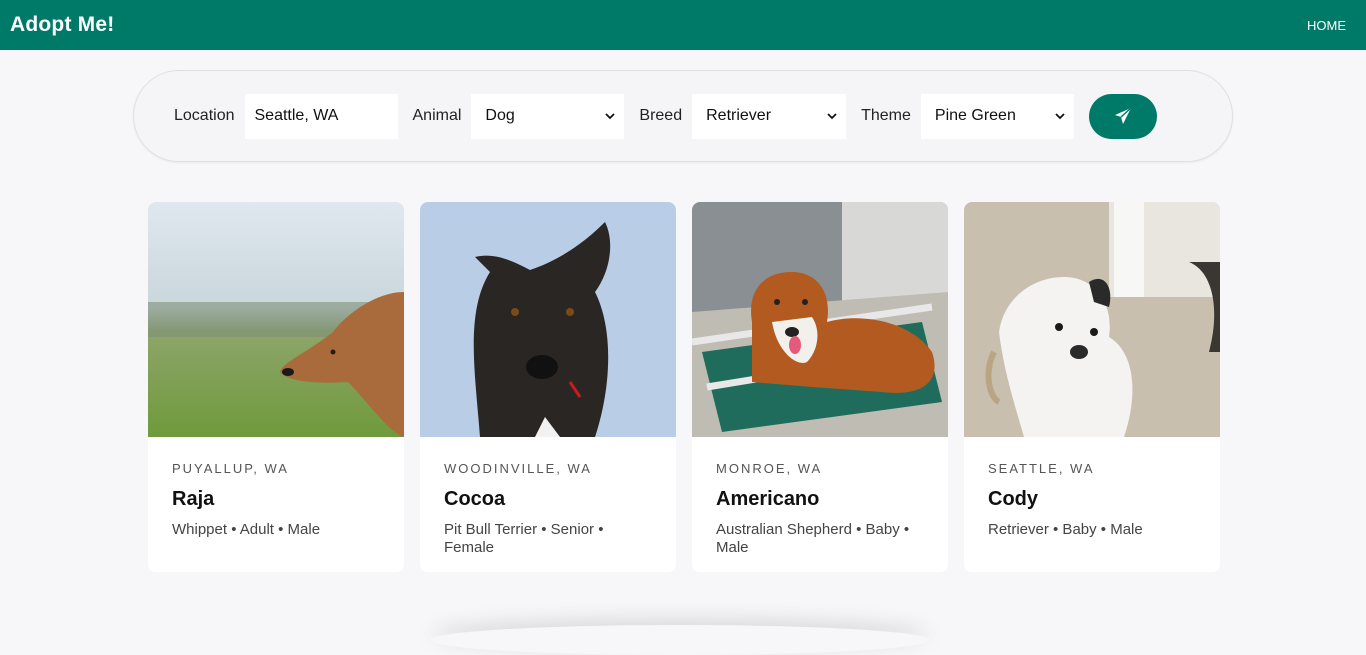 The image size is (1366, 655). I want to click on pet-card: SEATTLE, WA Cody Retriever • Baby • Male, so click(1092, 387).